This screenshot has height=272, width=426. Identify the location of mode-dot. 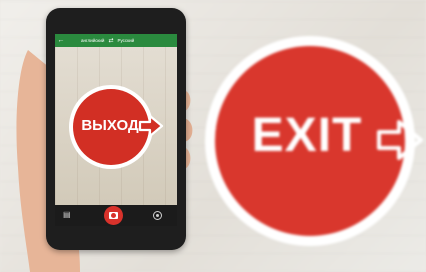
(157, 215).